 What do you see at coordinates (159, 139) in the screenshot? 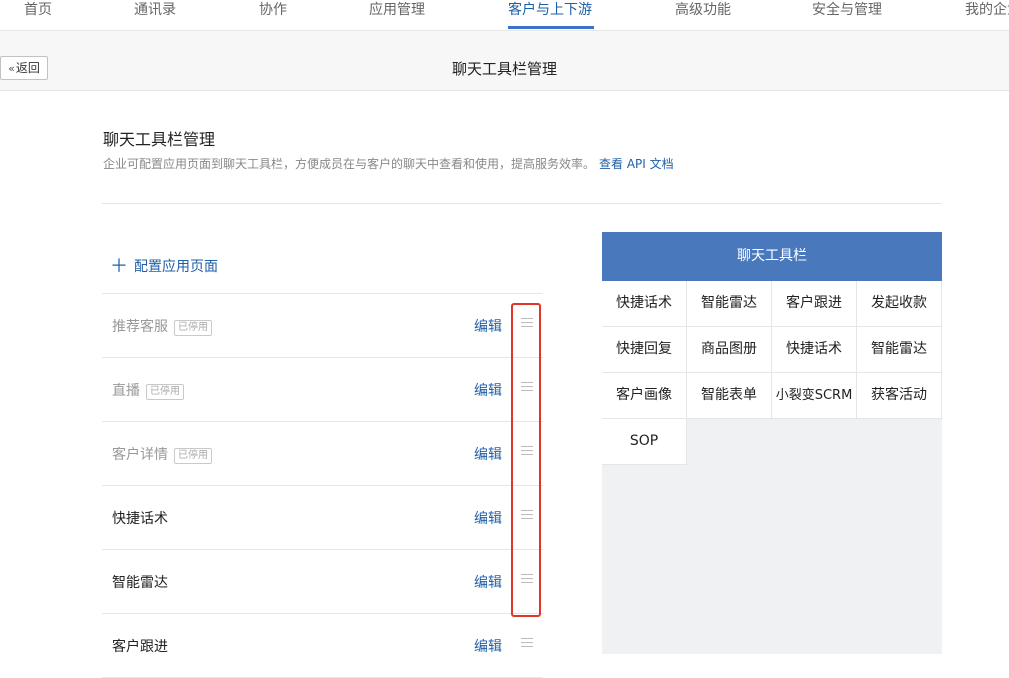
I see `section-title: 聊天工具栏管理` at bounding box center [159, 139].